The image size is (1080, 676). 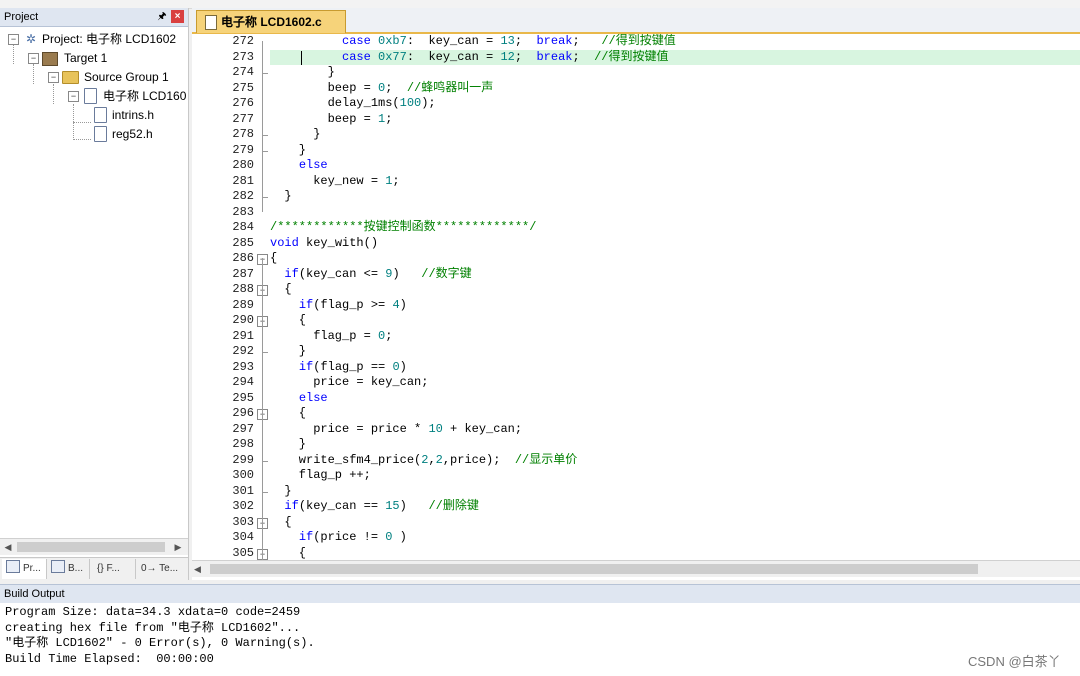 I want to click on tree-item-source-file: − 电子称 LCD160, so click(x=127, y=96).